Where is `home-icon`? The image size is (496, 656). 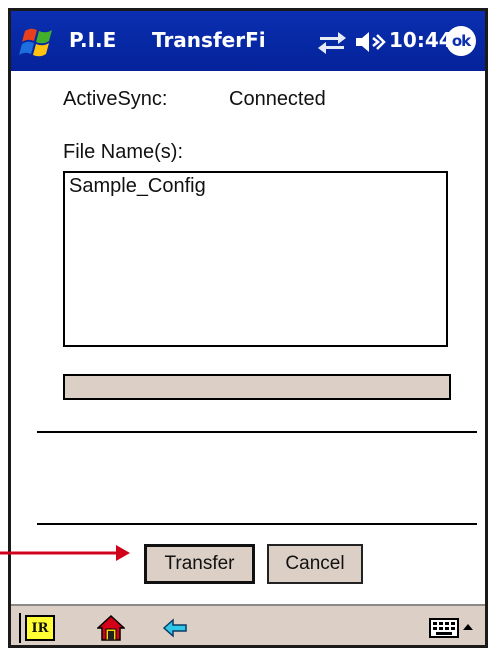 home-icon is located at coordinates (111, 628).